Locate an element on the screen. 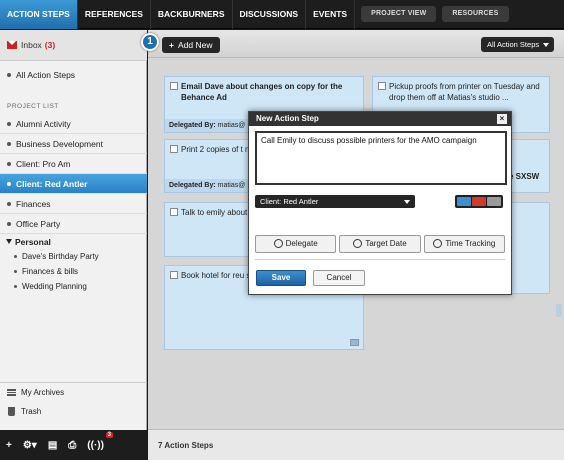 This screenshot has width=564, height=460. cancel-button: Cancel is located at coordinates (339, 278).